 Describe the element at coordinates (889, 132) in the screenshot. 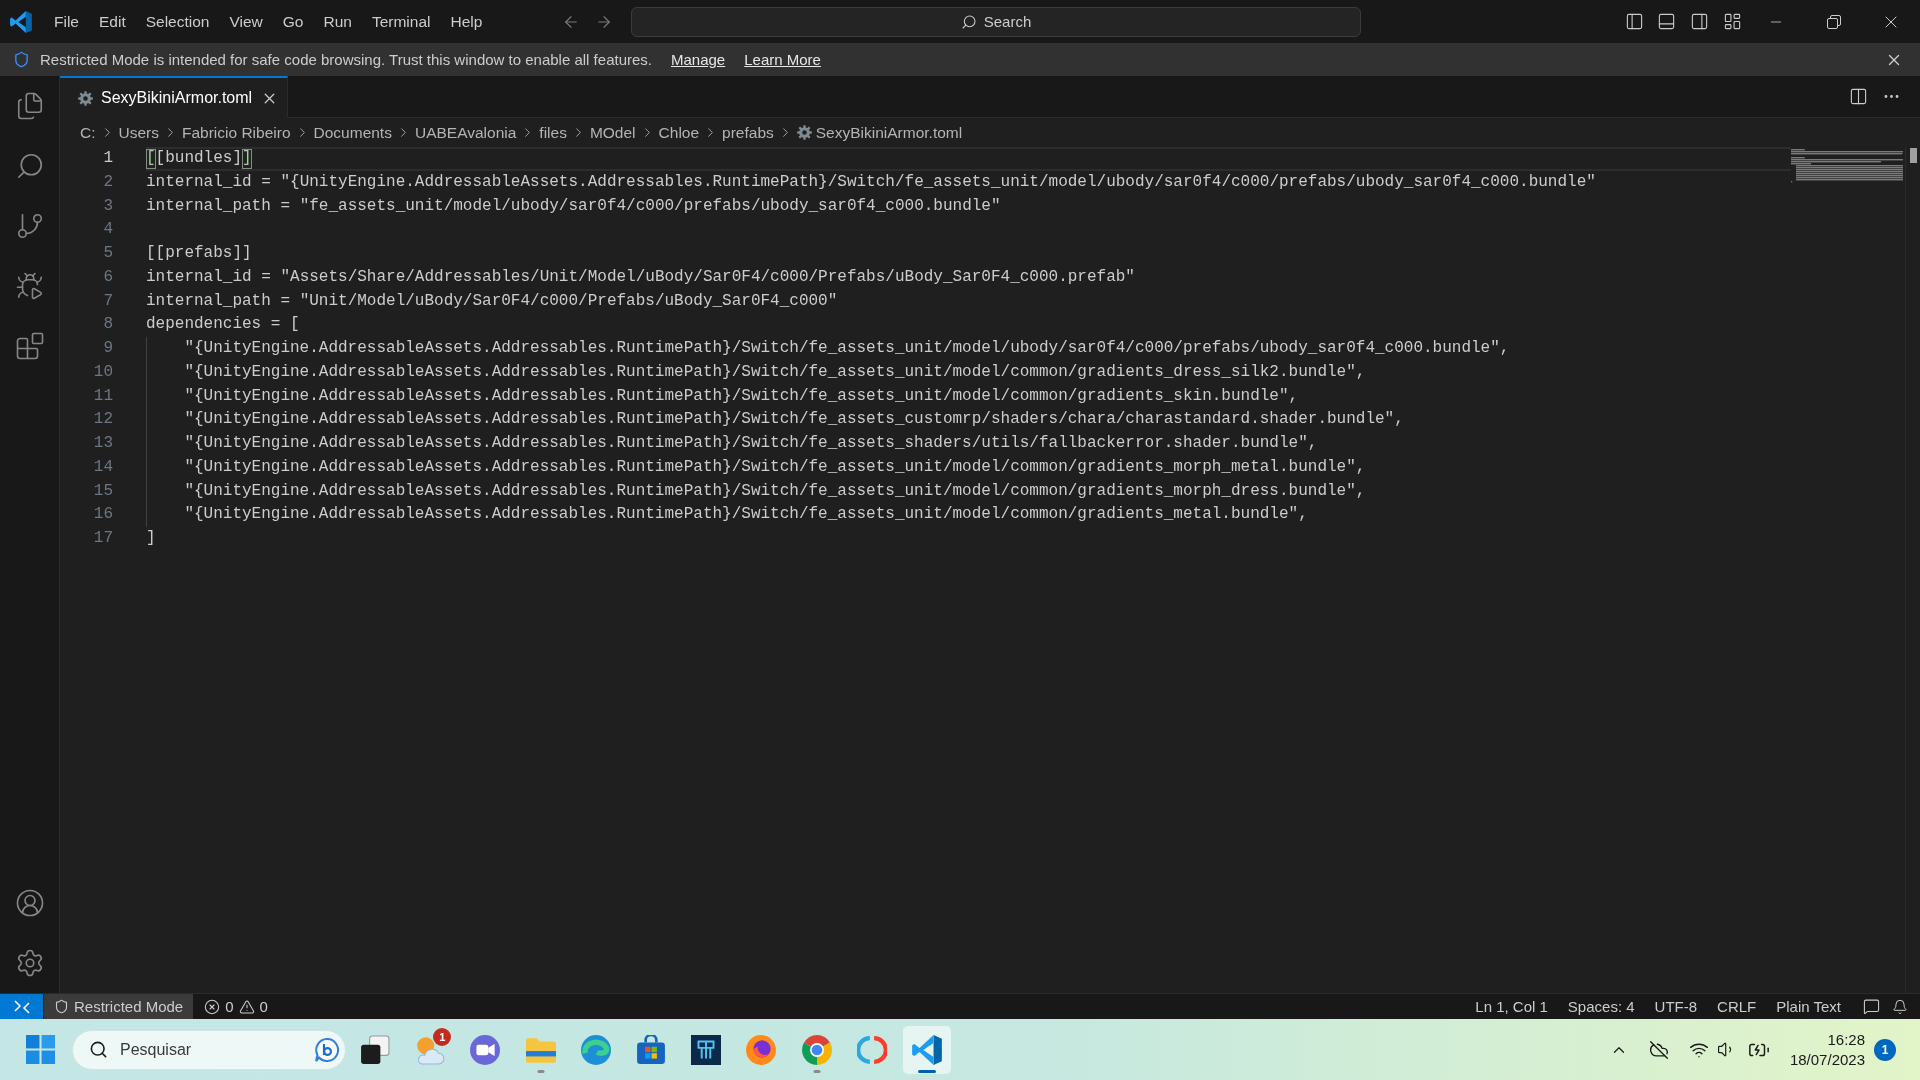

I see `breadcrumb-item: SexyBikiniArmor.toml` at that location.